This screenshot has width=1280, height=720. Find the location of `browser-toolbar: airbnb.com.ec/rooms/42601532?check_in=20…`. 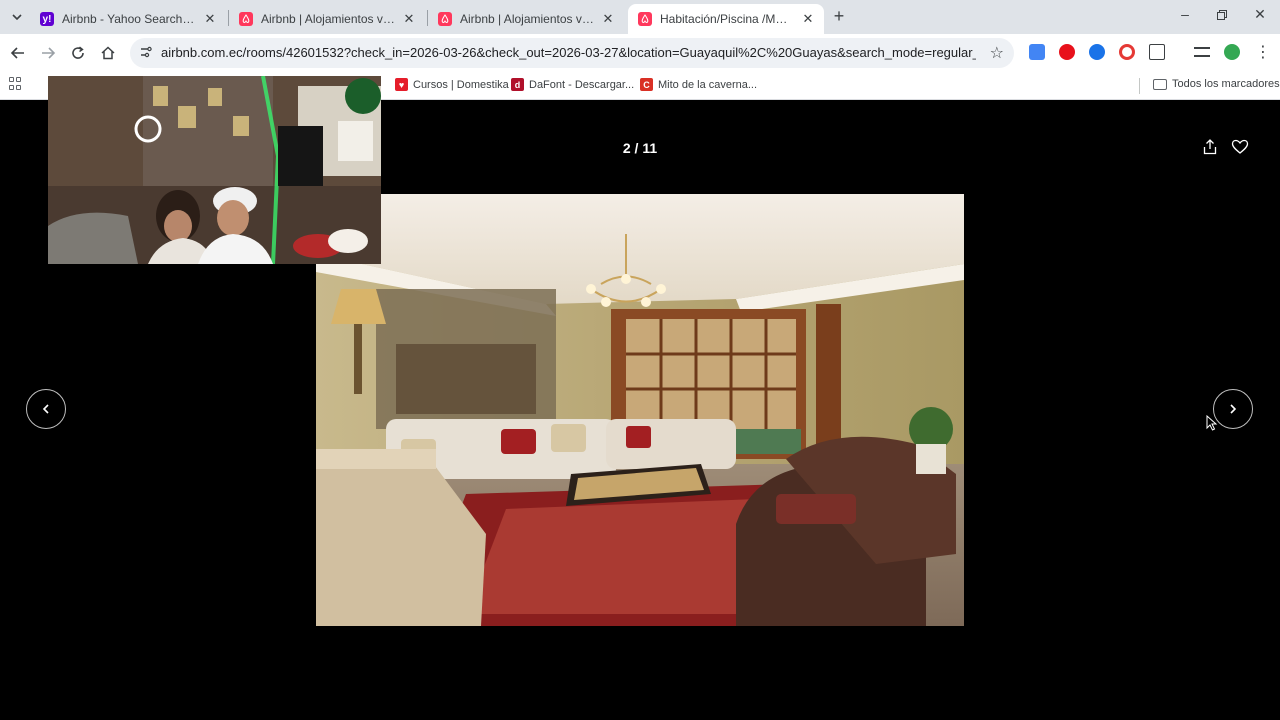

browser-toolbar: airbnb.com.ec/rooms/42601532?check_in=20… is located at coordinates (640, 53).